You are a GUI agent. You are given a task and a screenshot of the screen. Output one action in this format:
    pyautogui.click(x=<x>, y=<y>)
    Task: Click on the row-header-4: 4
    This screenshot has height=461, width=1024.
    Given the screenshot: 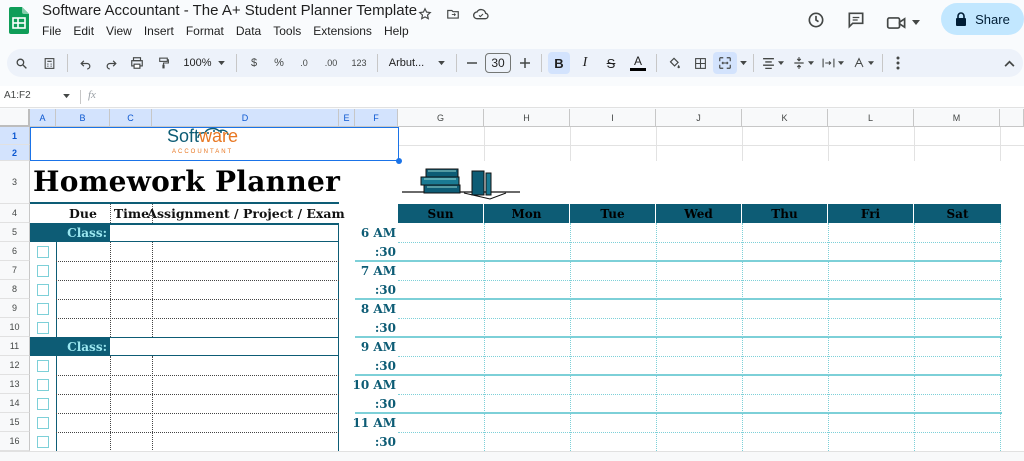 What is the action you would take?
    pyautogui.click(x=15, y=213)
    